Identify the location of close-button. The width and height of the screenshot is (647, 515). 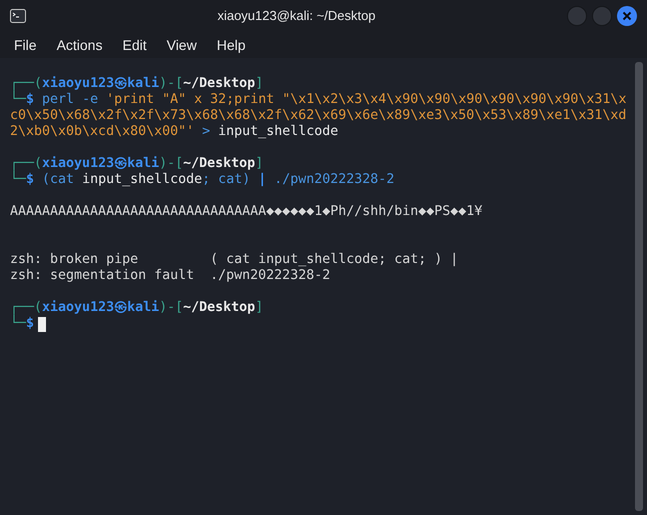
(627, 16).